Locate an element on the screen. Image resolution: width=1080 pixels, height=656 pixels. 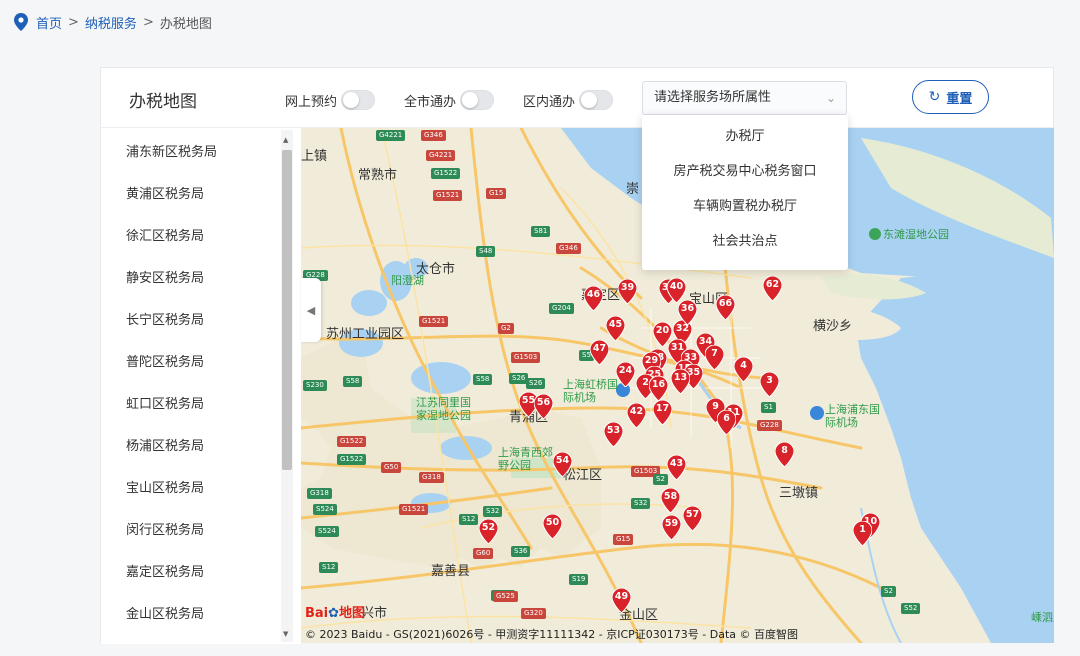
road-shield-label: G318 is located at coordinates (431, 477).